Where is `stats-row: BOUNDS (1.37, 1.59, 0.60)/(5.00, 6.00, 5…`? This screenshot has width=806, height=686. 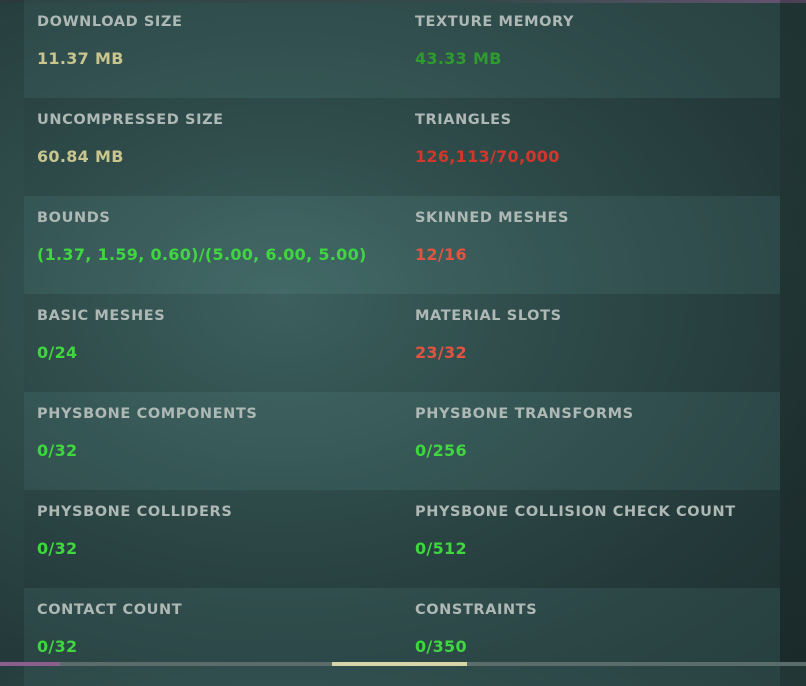
stats-row: BOUNDS (1.37, 1.59, 0.60)/(5.00, 6.00, 5… is located at coordinates (402, 245).